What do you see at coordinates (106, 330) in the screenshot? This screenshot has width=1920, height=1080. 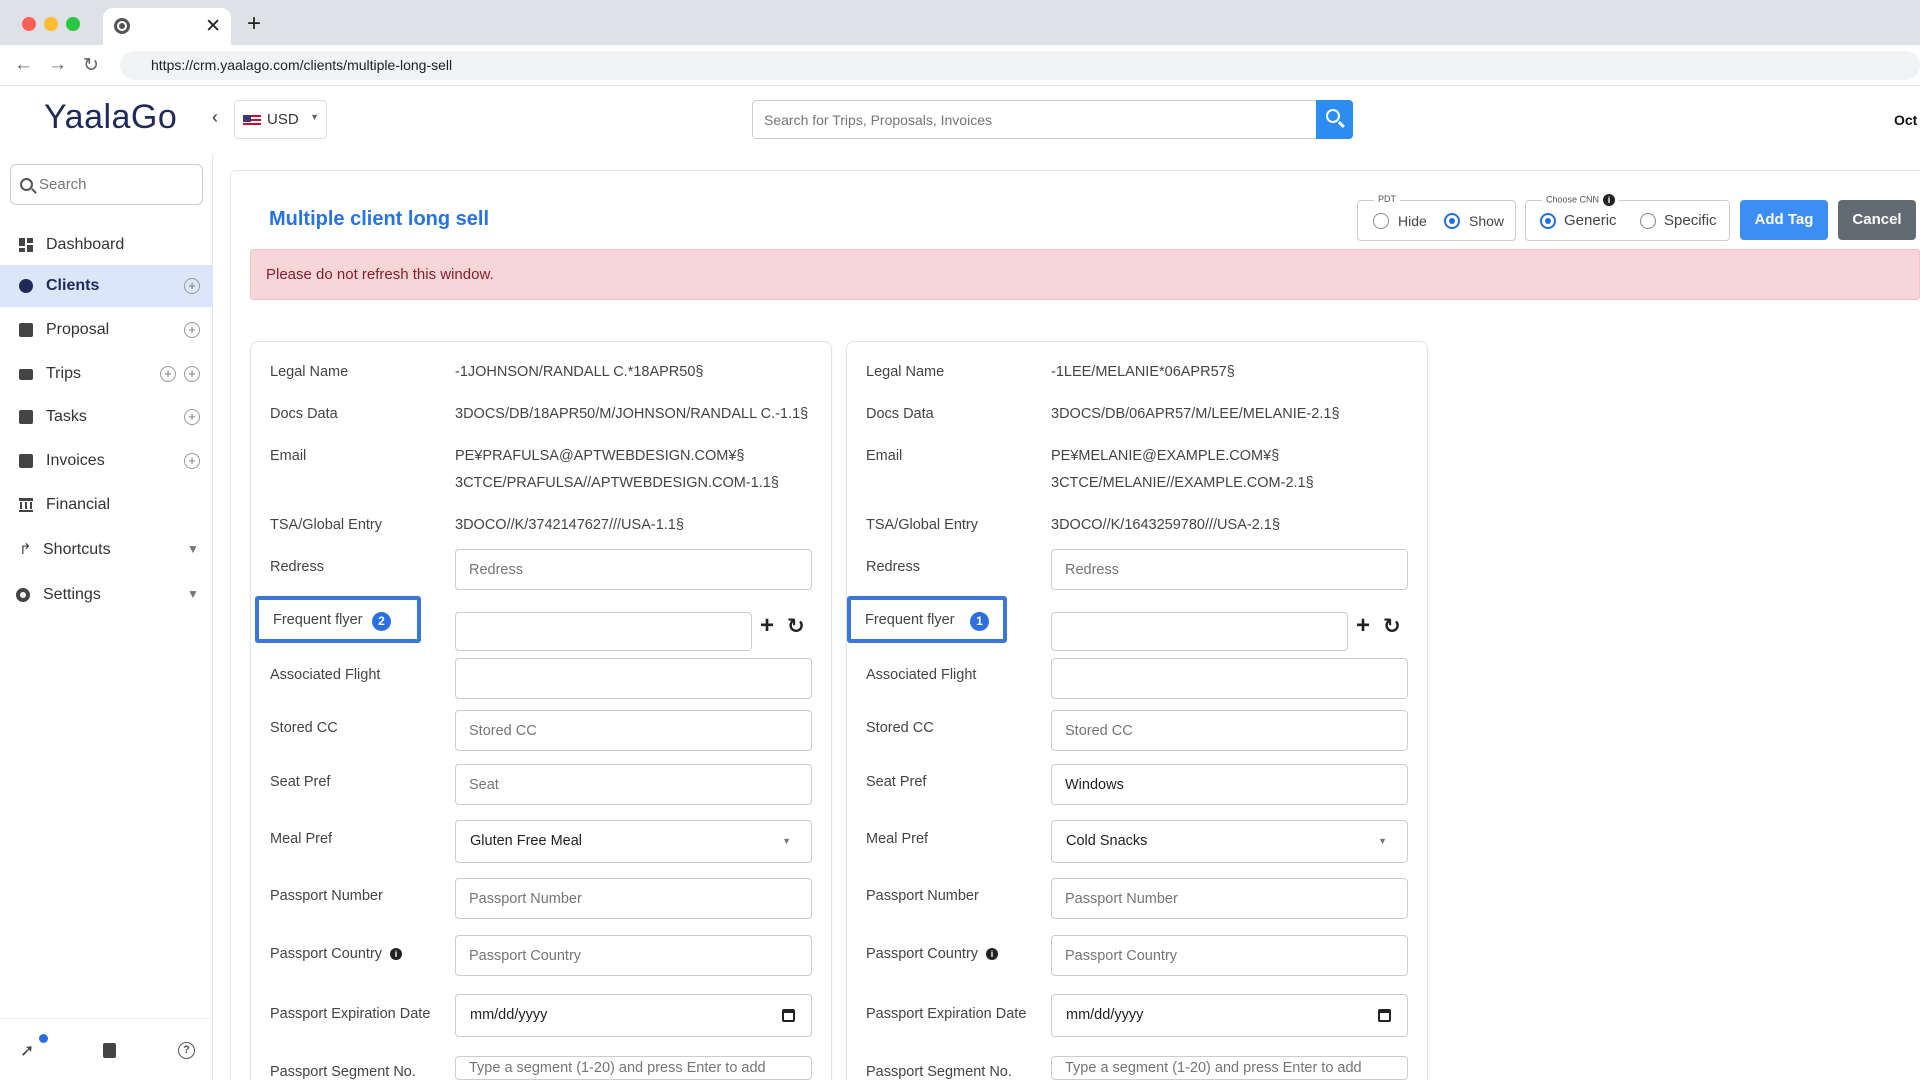 I see `sidebar-item-proposal: Proposal +` at bounding box center [106, 330].